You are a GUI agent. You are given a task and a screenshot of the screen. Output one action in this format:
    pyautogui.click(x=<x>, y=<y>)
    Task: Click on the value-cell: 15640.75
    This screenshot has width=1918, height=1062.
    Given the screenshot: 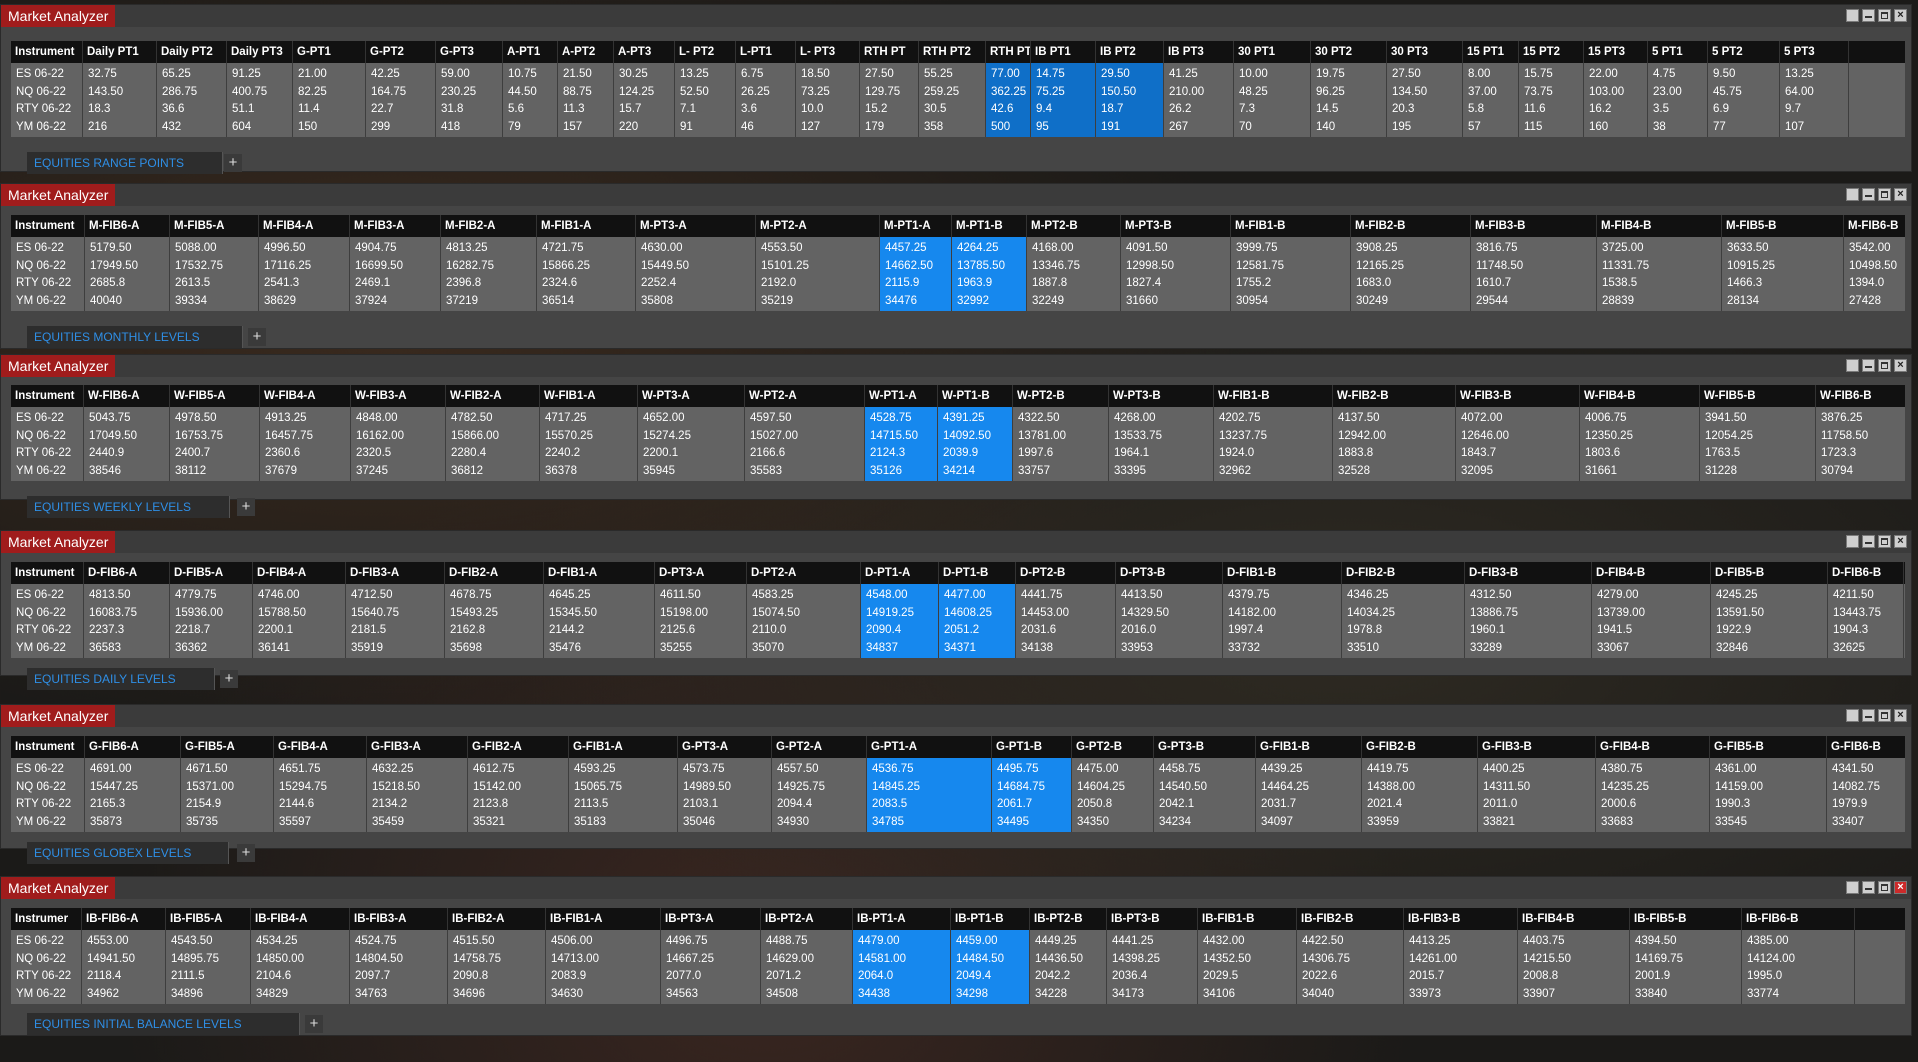 What is the action you would take?
    pyautogui.click(x=395, y=614)
    